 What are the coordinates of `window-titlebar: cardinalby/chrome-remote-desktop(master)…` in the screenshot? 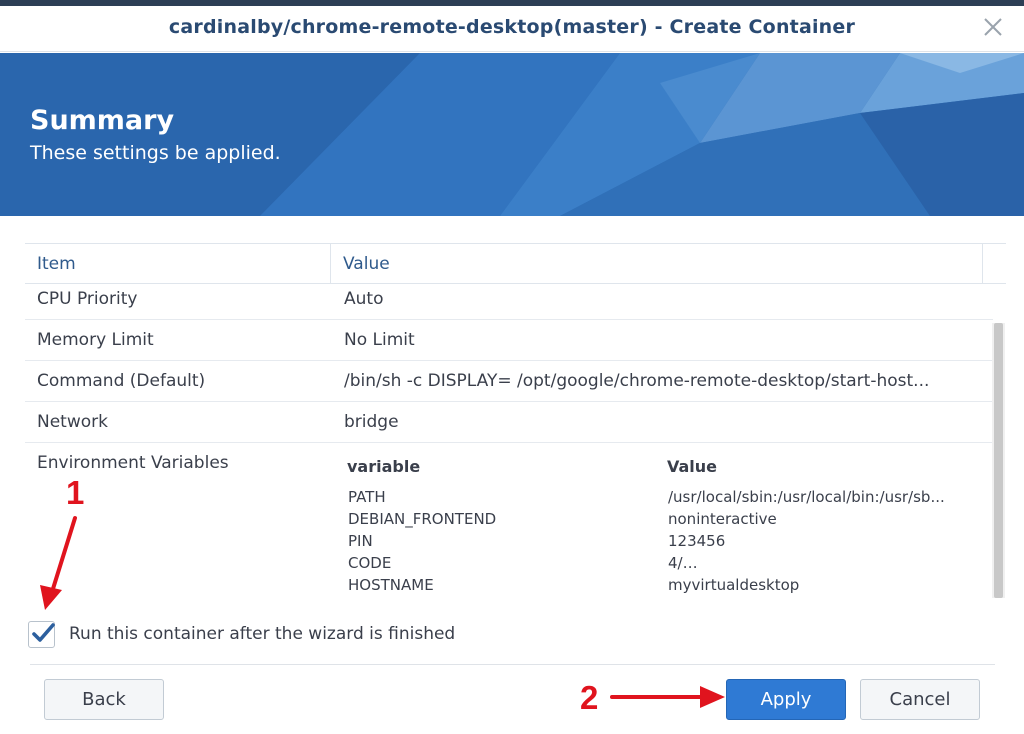 It's located at (512, 29).